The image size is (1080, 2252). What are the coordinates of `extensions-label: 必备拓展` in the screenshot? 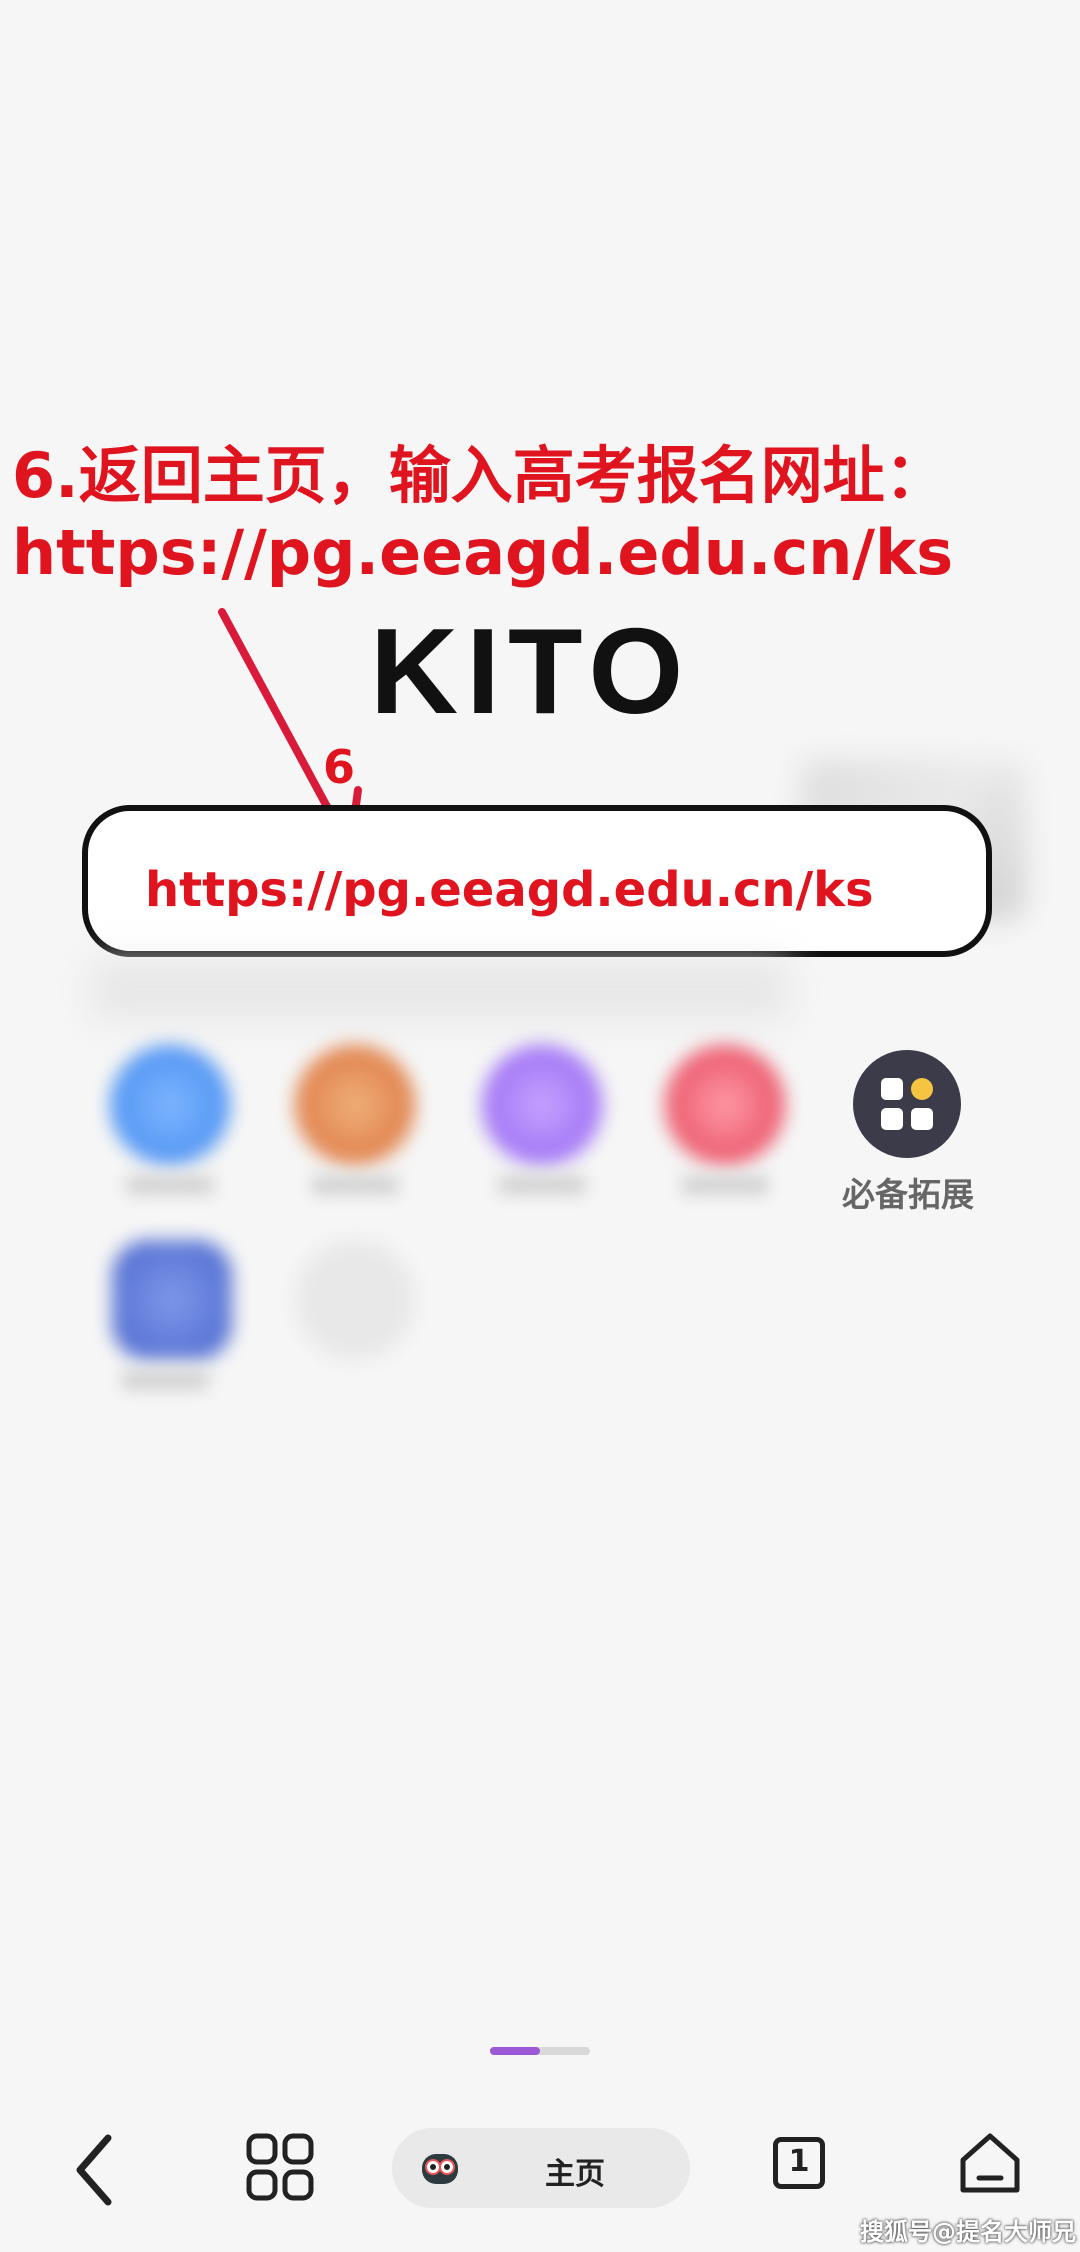 It's located at (908, 1194).